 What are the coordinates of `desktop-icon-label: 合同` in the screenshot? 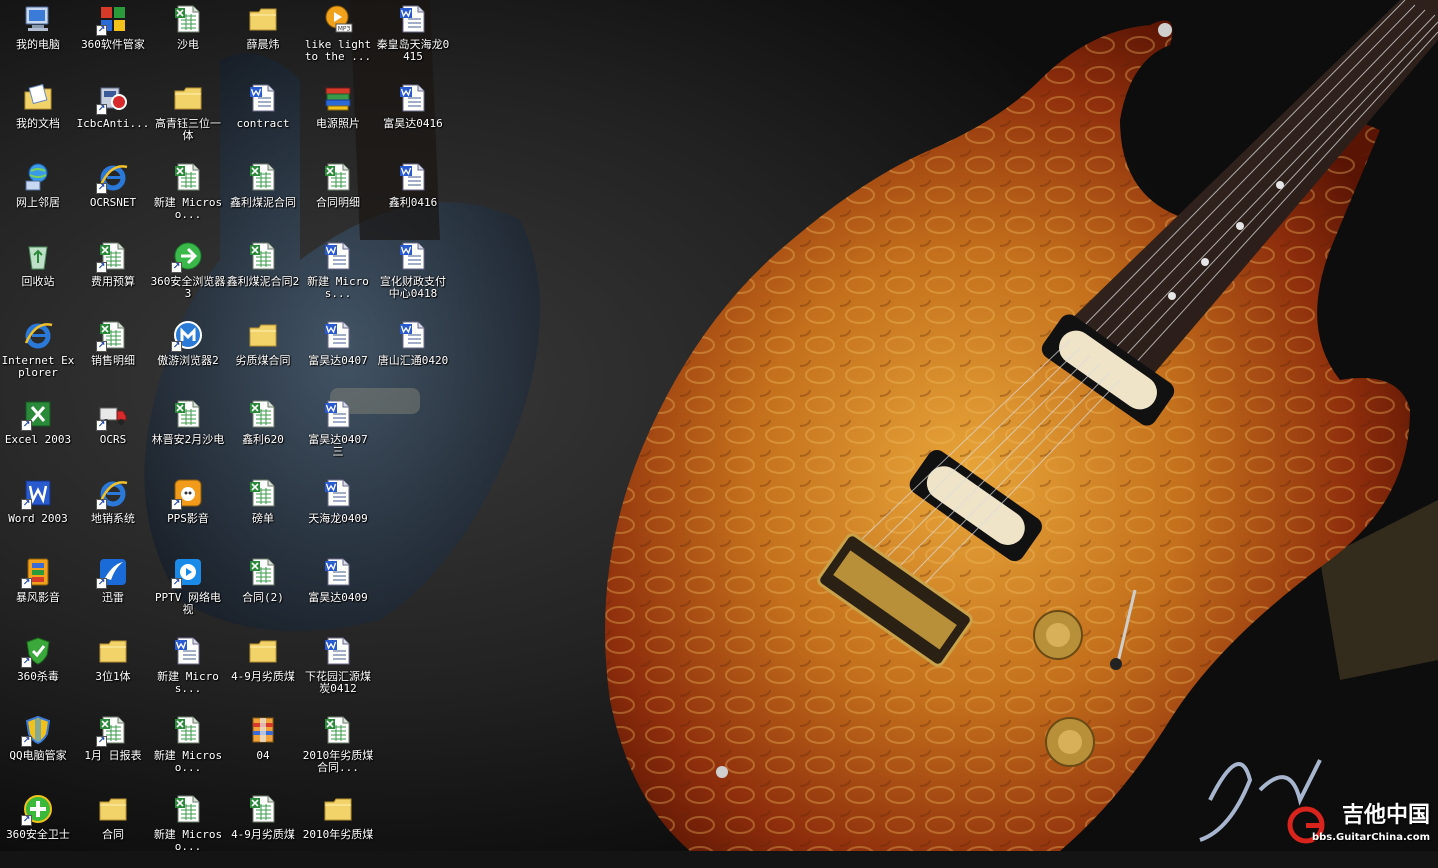 It's located at (113, 834).